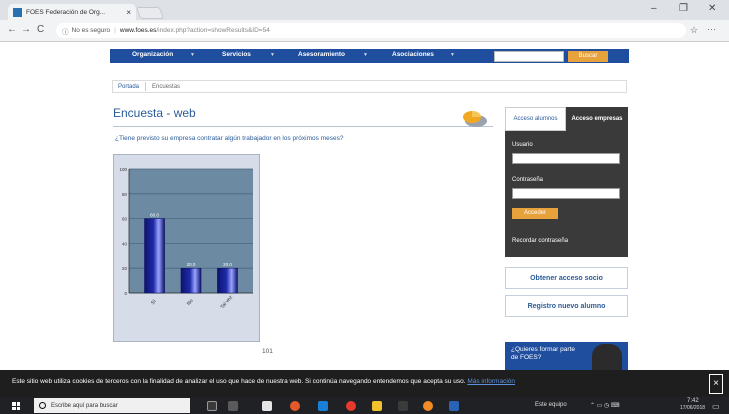 The height and width of the screenshot is (414, 729). Describe the element at coordinates (125, 243) in the screenshot. I see `y-tick-label: 40` at that location.